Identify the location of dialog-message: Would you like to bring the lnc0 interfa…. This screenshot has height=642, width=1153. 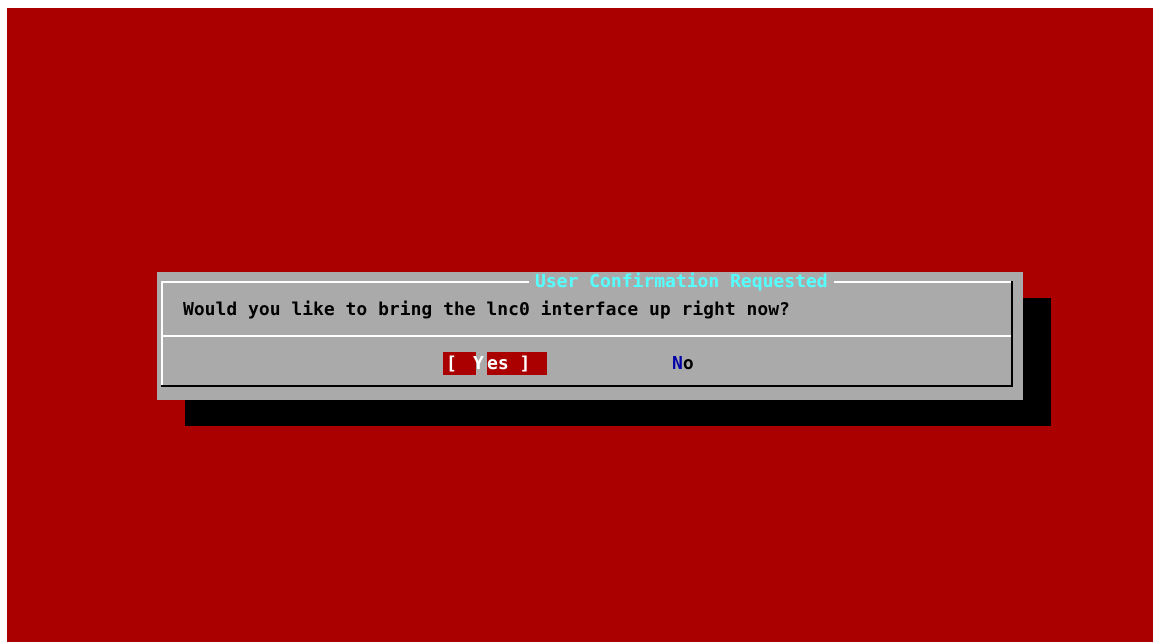
(486, 309).